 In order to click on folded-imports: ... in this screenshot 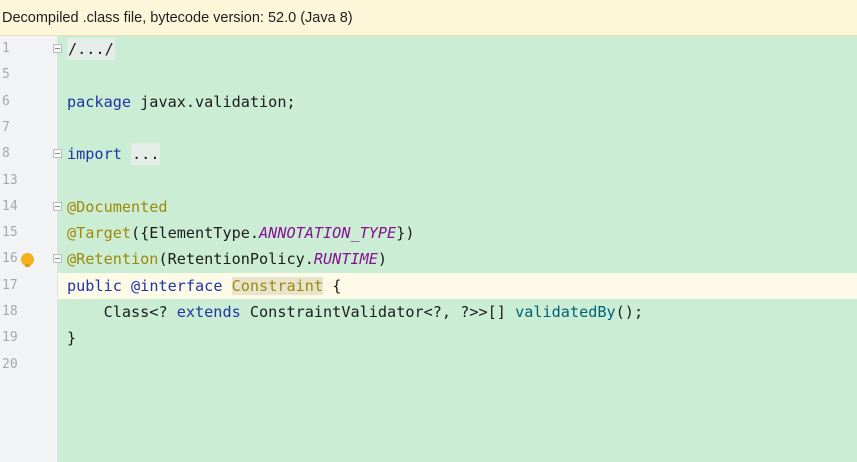, I will do `click(146, 154)`.